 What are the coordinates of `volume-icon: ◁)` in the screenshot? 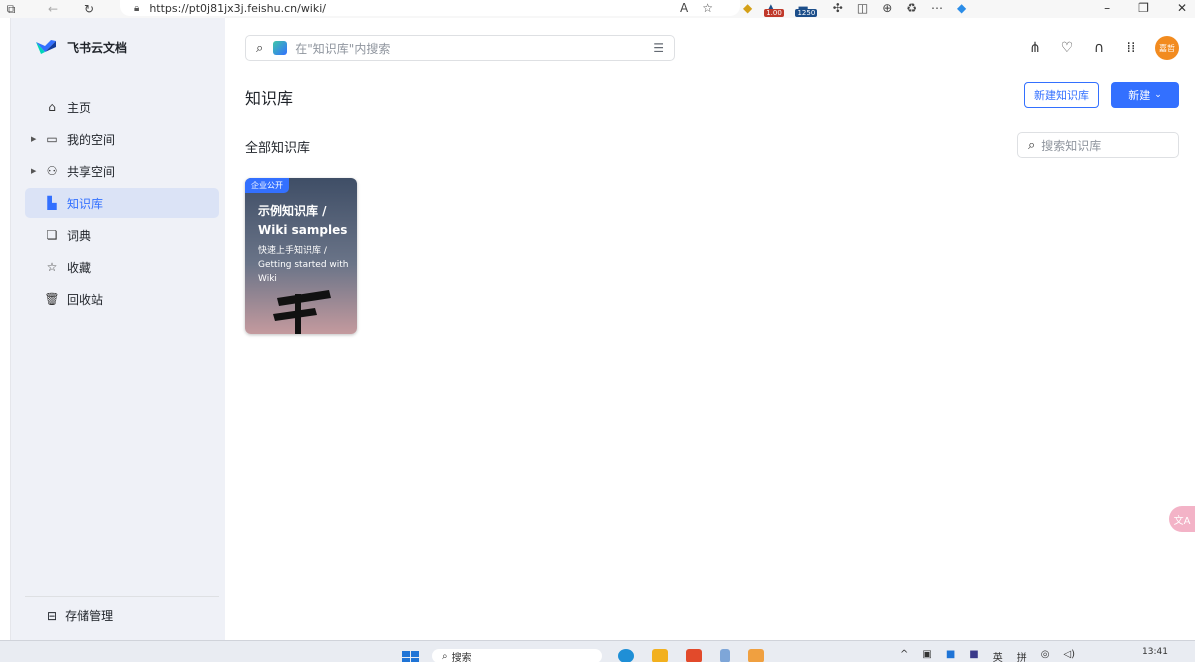 It's located at (1069, 655).